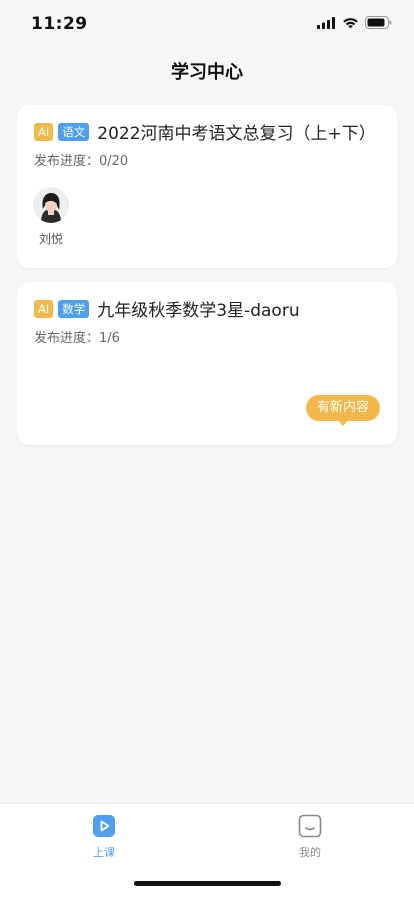 Image resolution: width=414 pixels, height=897 pixels. What do you see at coordinates (104, 826) in the screenshot?
I see `play-icon` at bounding box center [104, 826].